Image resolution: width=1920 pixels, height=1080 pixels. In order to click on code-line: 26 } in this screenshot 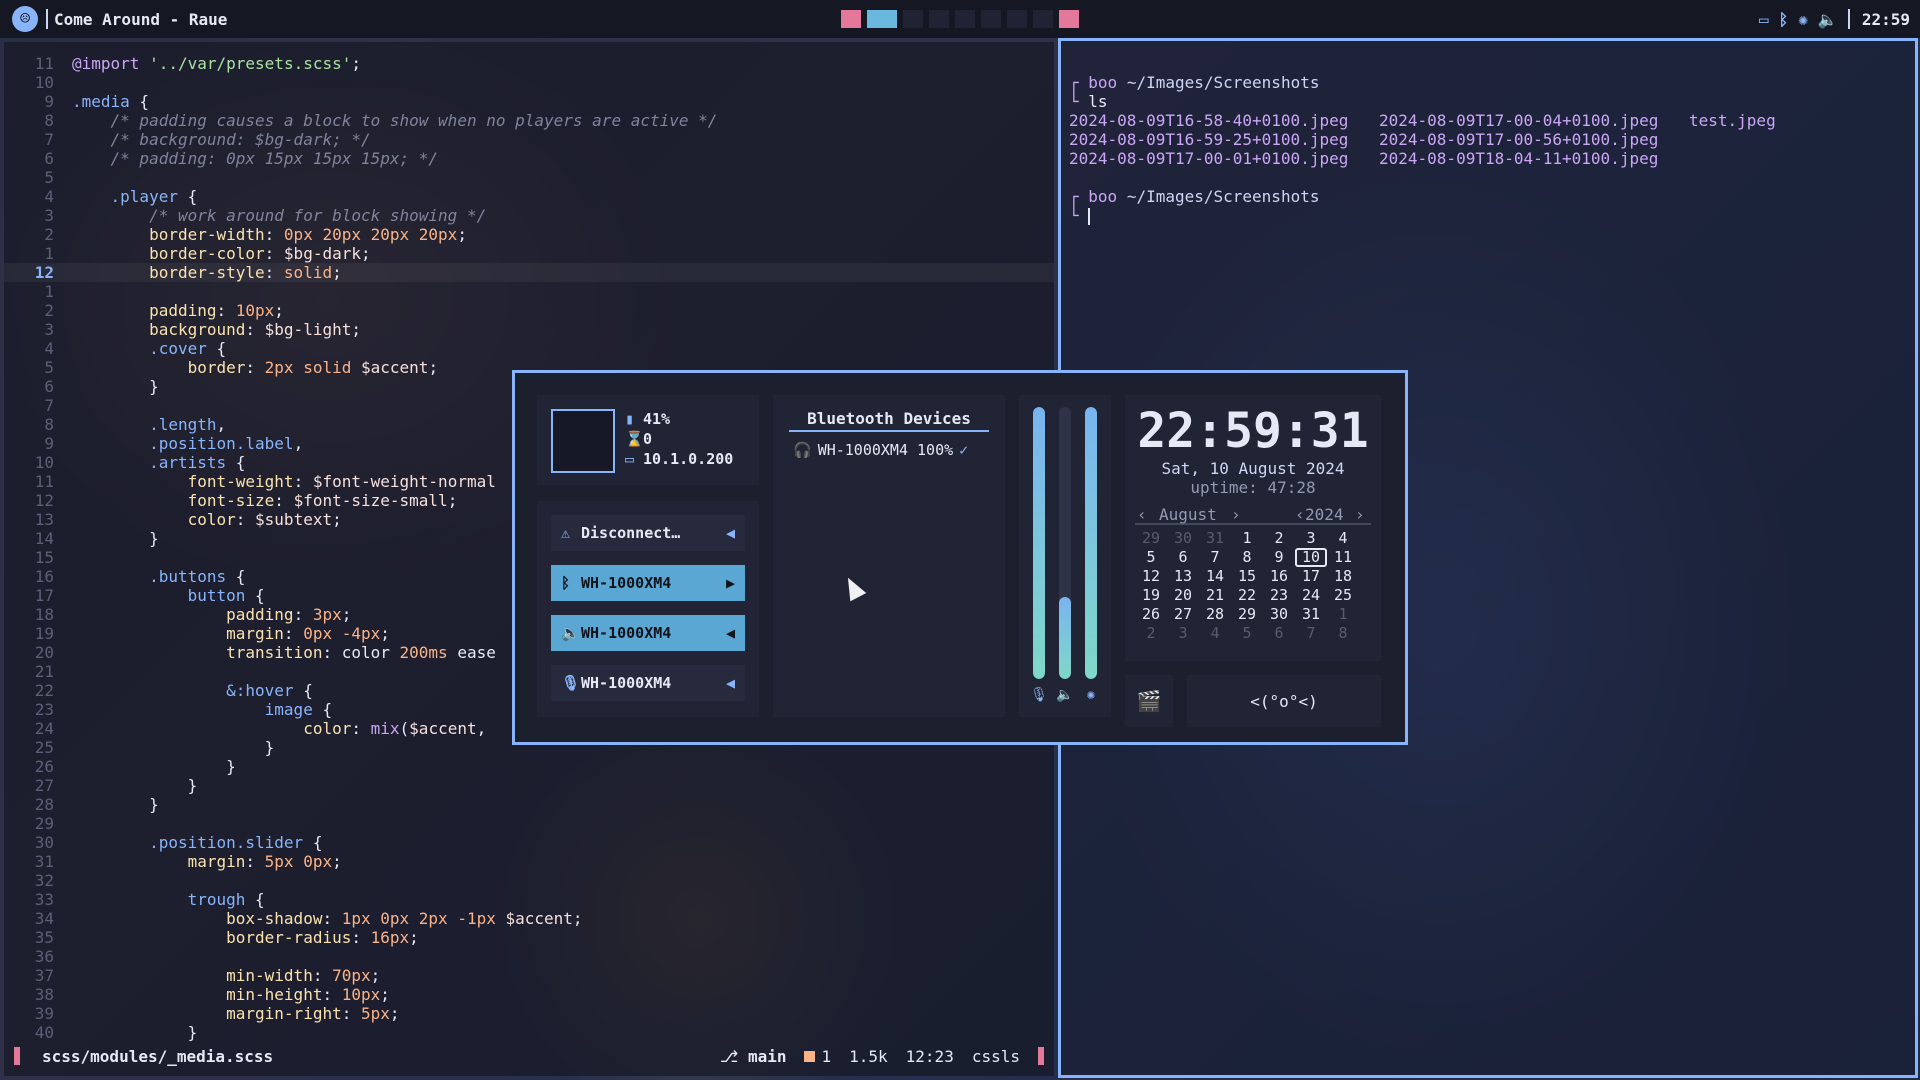, I will do `click(529, 766)`.